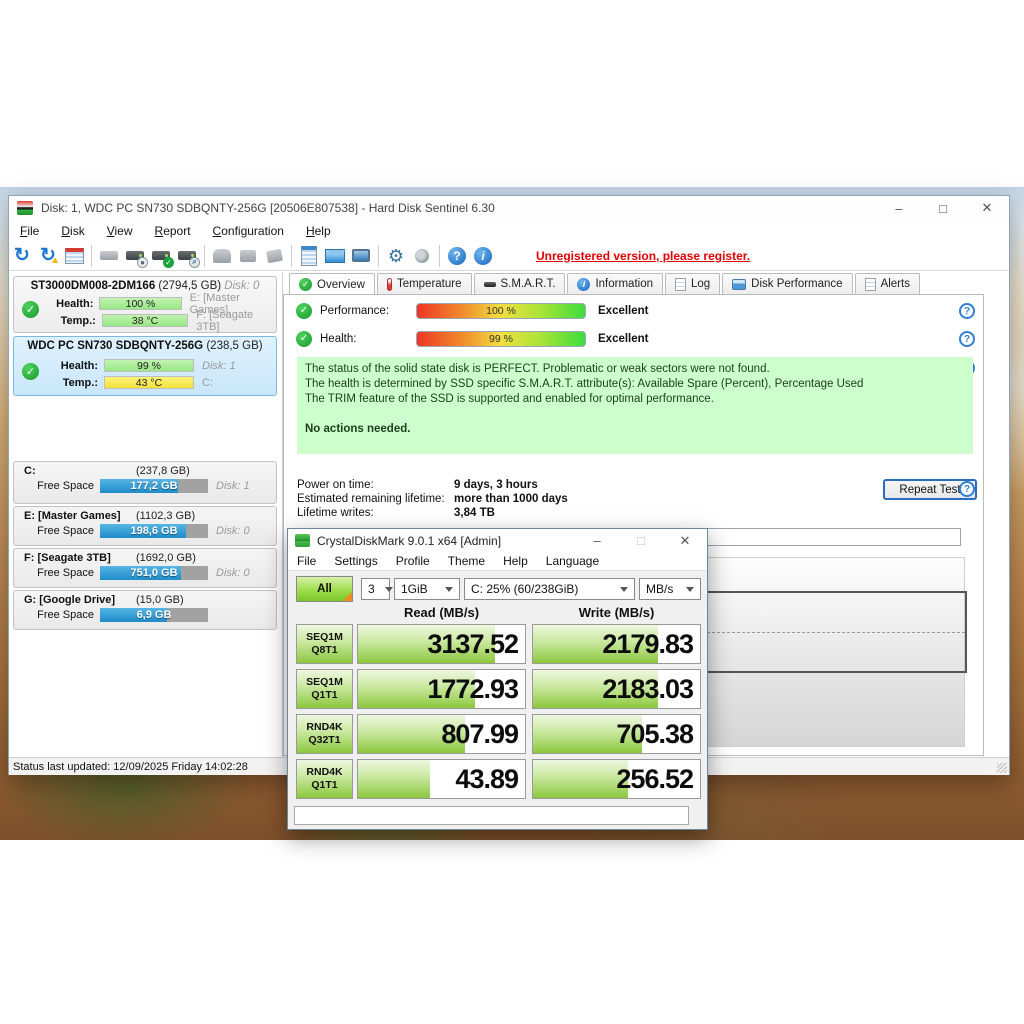 The height and width of the screenshot is (1024, 1024). Describe the element at coordinates (67, 558) in the screenshot. I see `partition-name: F: [Seagate 3TB]` at that location.